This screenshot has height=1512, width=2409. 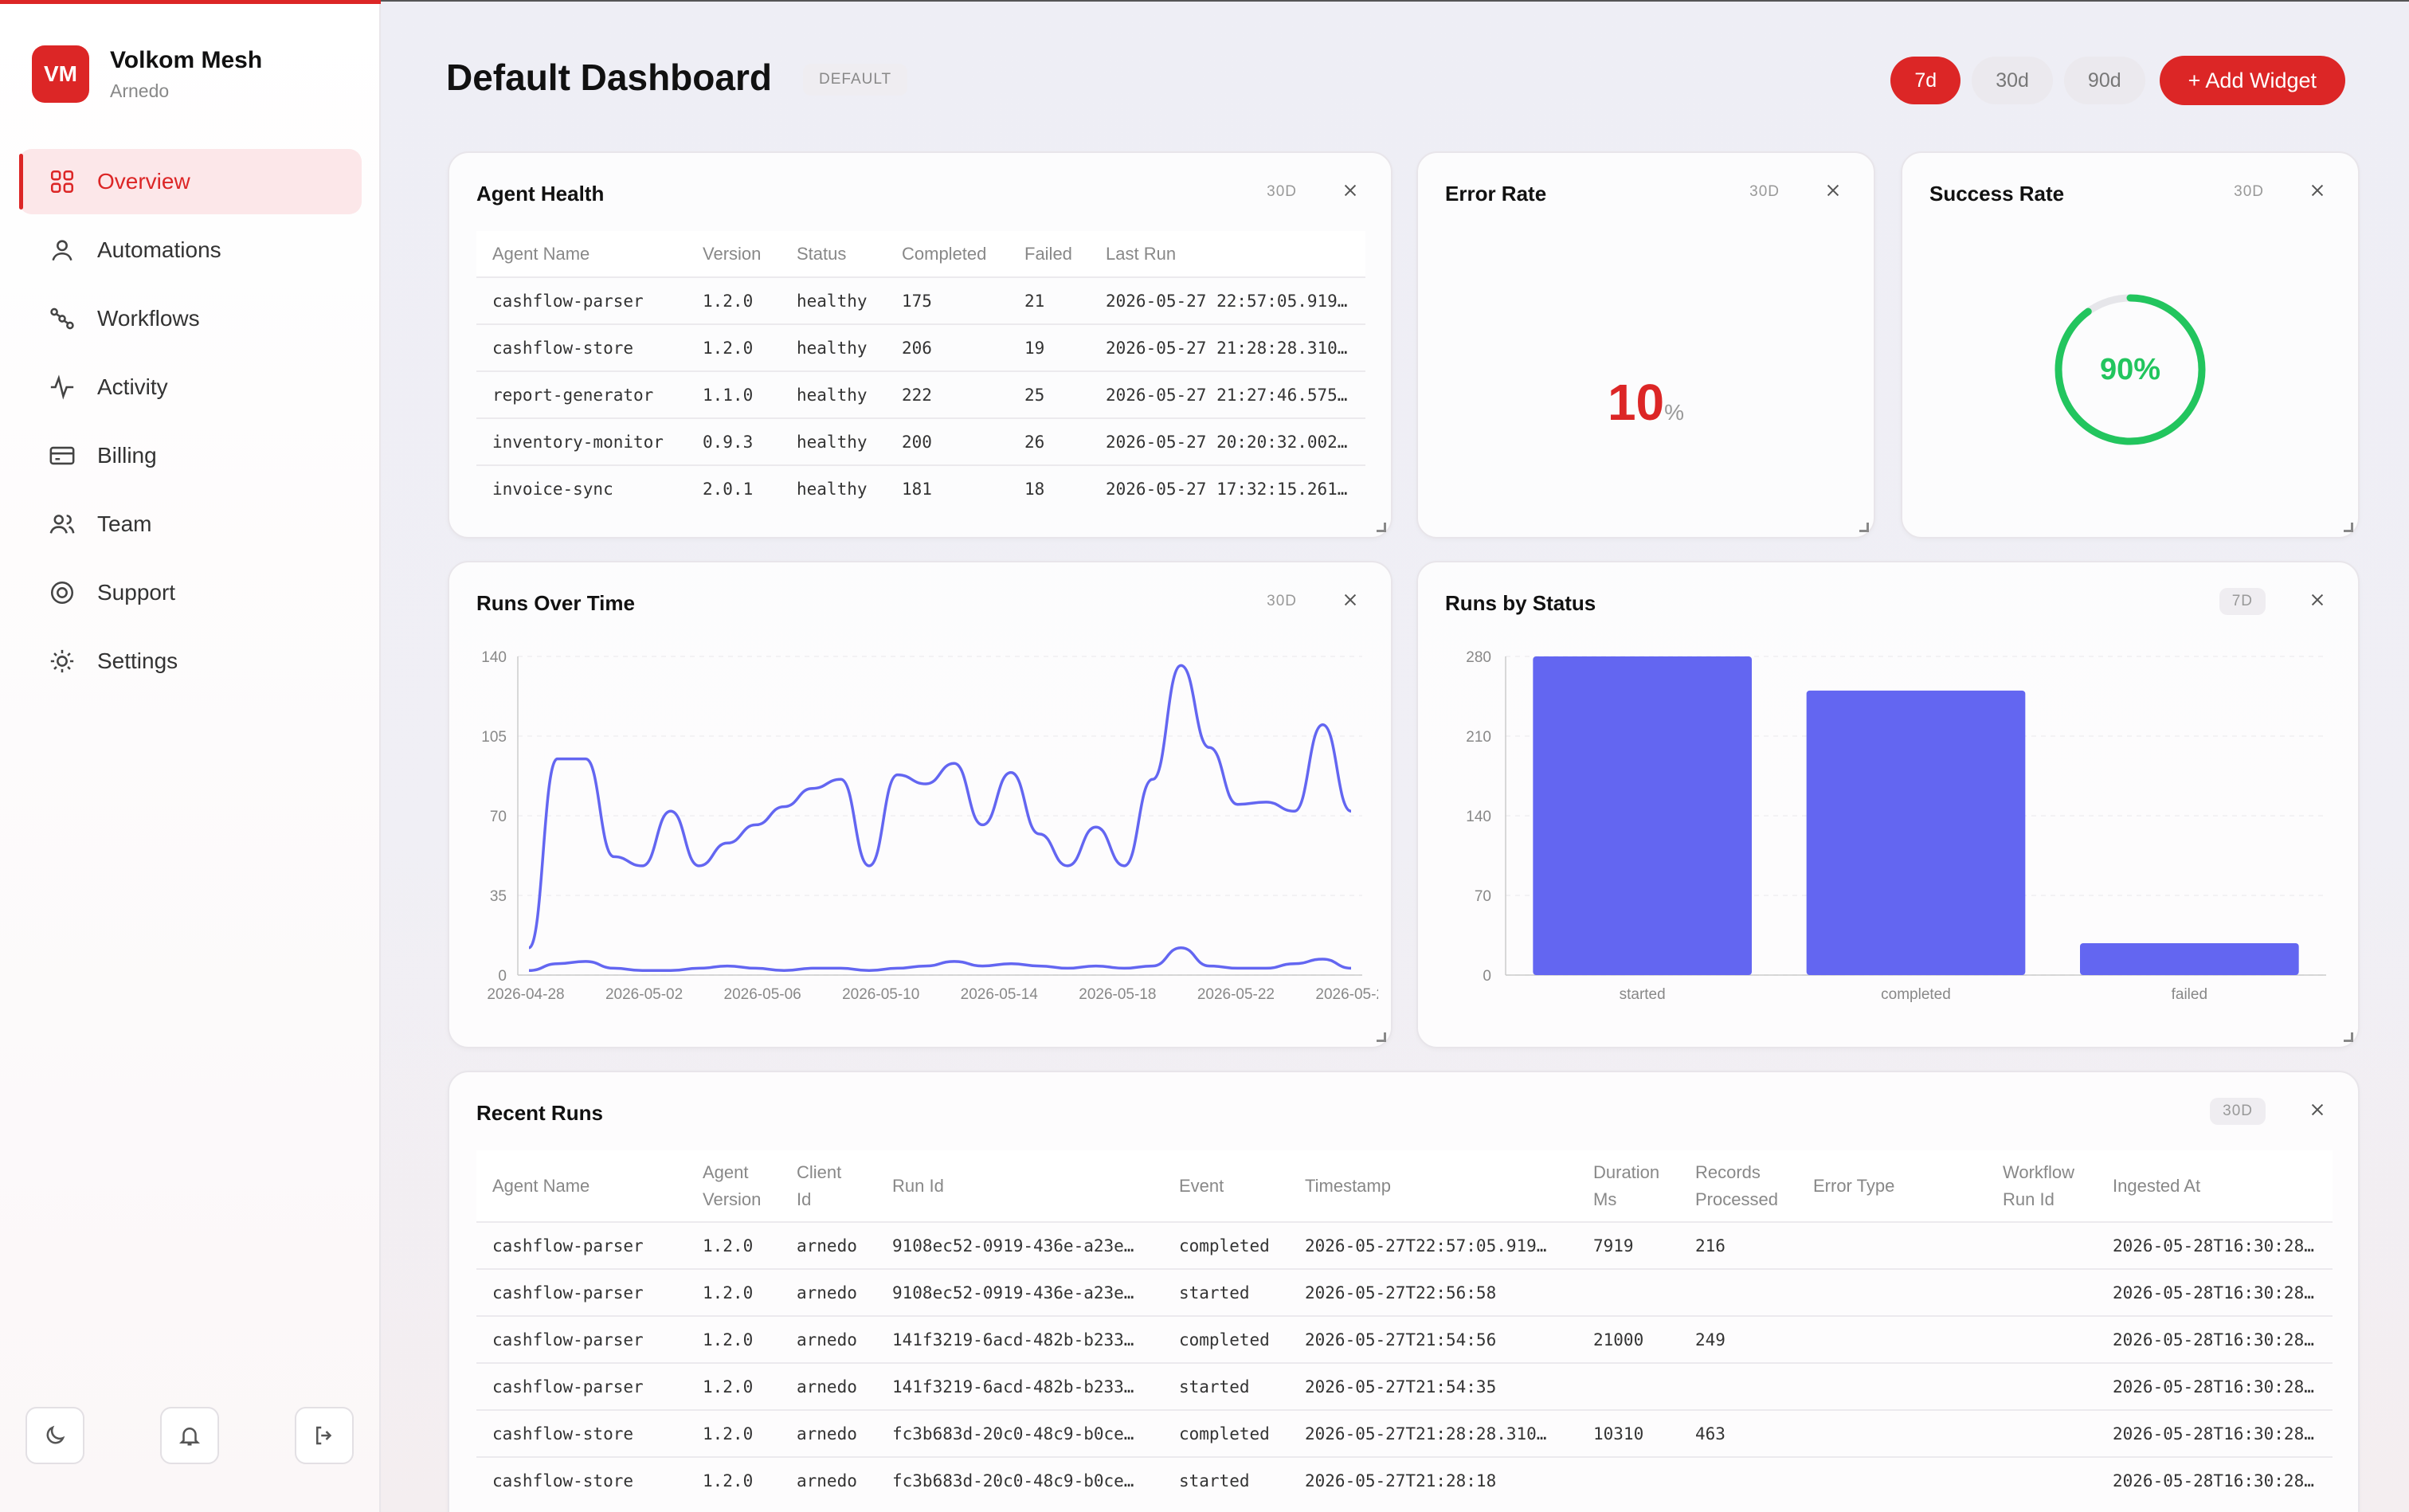 I want to click on range-7d-button: 7d, so click(x=1925, y=80).